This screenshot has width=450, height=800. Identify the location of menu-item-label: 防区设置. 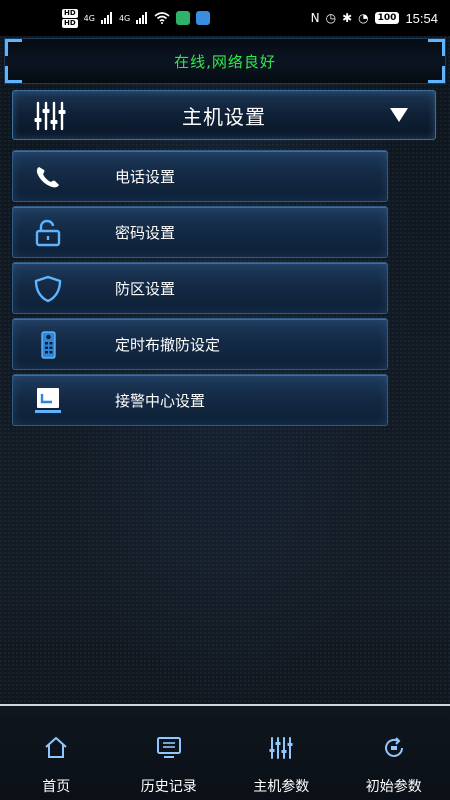
(145, 289).